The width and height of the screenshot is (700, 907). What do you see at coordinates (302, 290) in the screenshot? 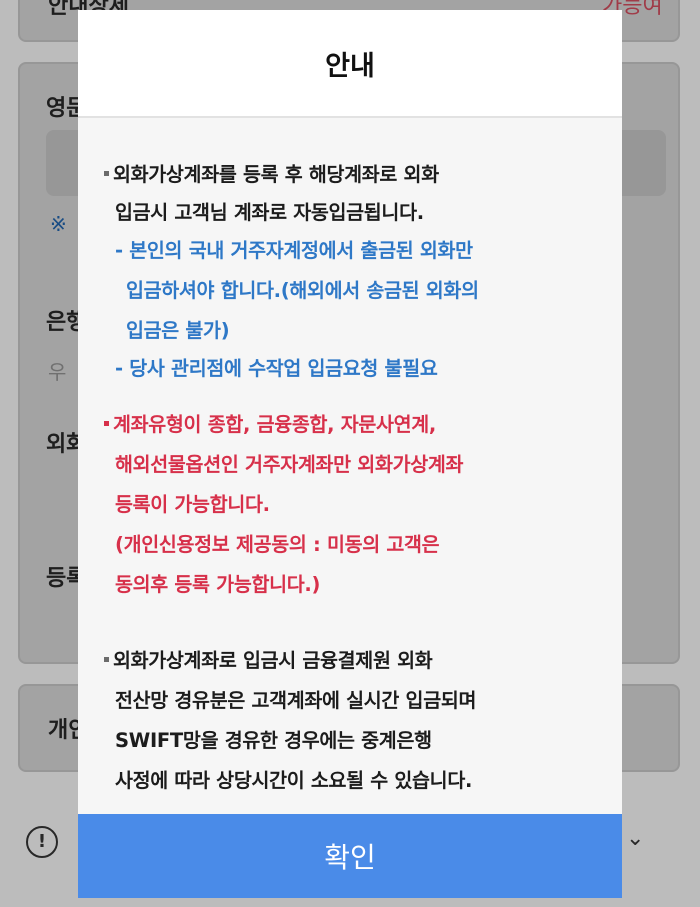
I see `notice-subitem-1-line-2: 입금하셔야 합니다.(해외에서 송금된 외화의` at bounding box center [302, 290].